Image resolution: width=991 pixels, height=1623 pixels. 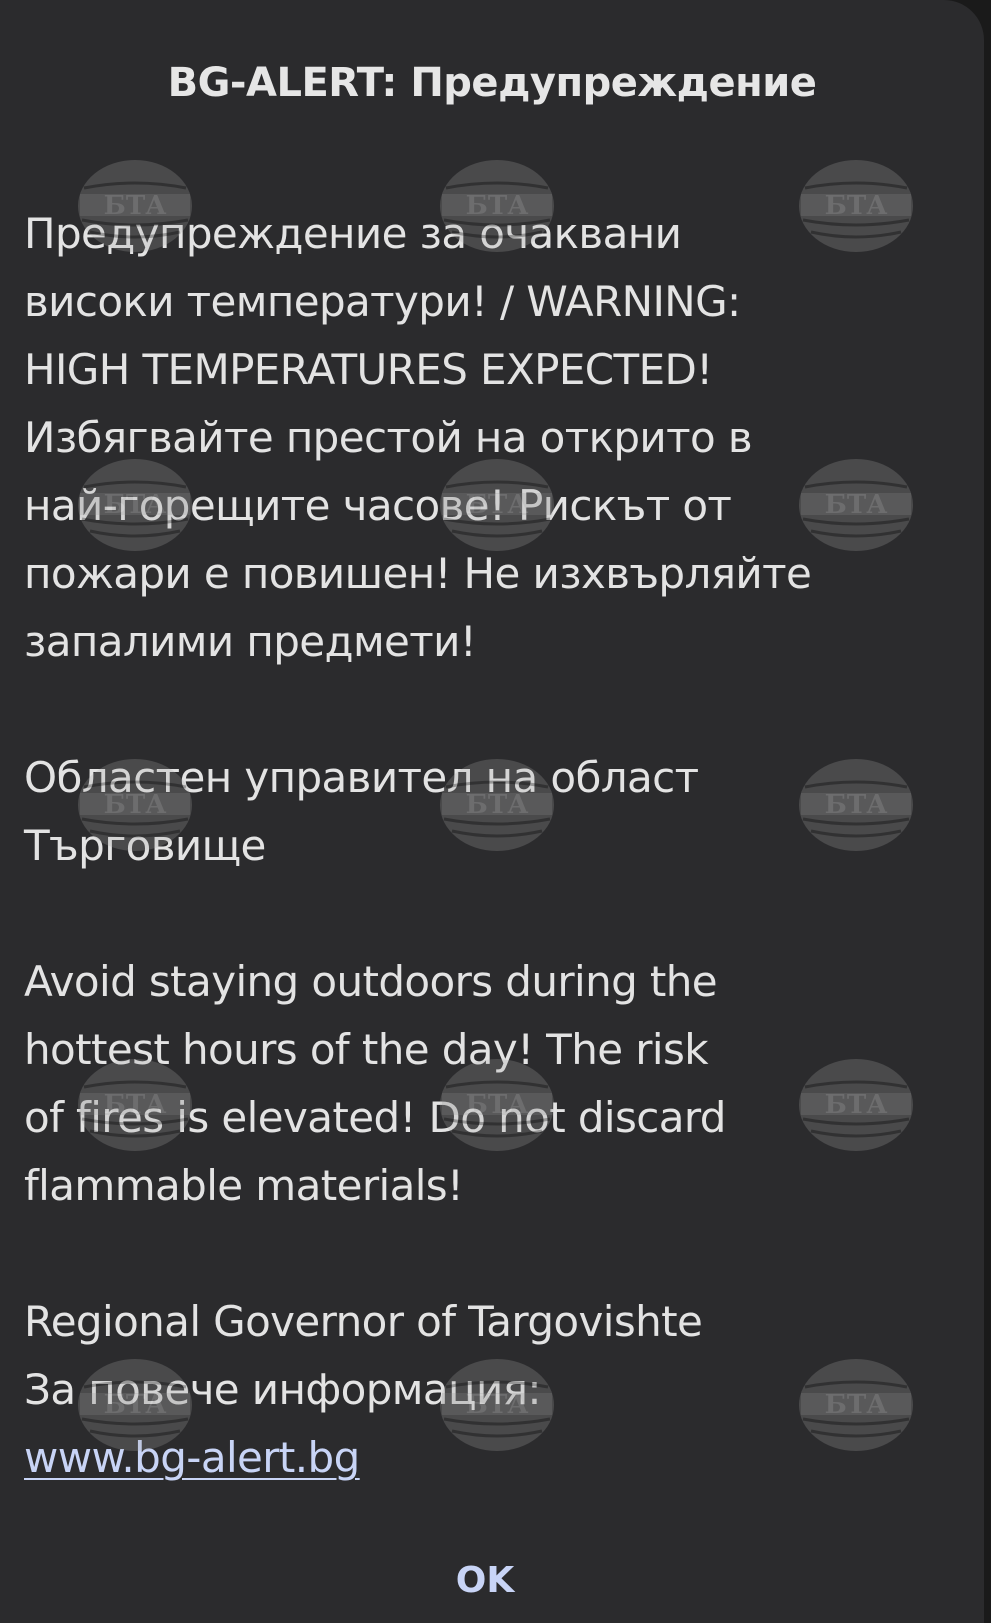 I want to click on message-line: Предупреждение за очаквани, so click(x=353, y=233).